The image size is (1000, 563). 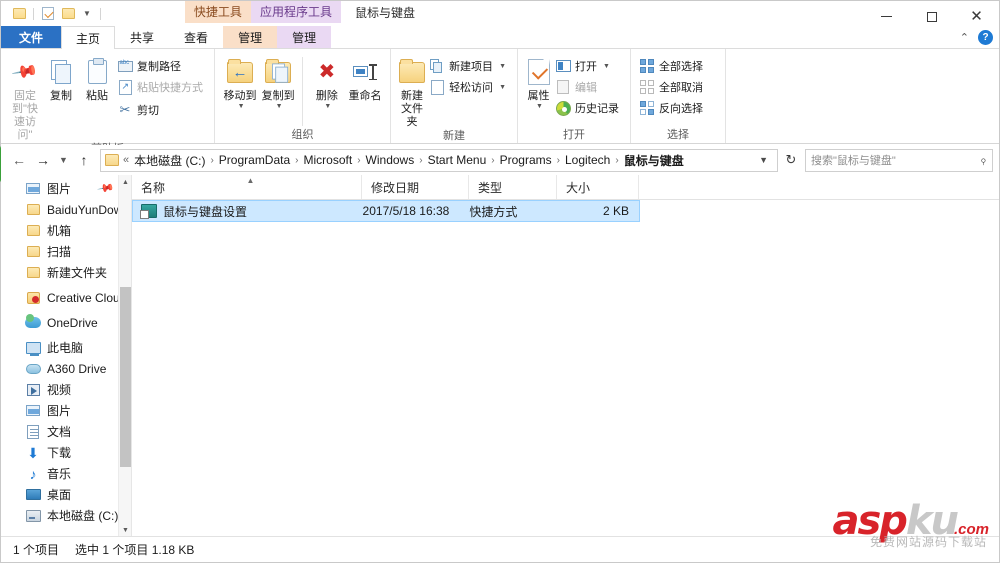 What do you see at coordinates (66, 347) in the screenshot?
I see `sidebar-item-this-pc: 此电脑` at bounding box center [66, 347].